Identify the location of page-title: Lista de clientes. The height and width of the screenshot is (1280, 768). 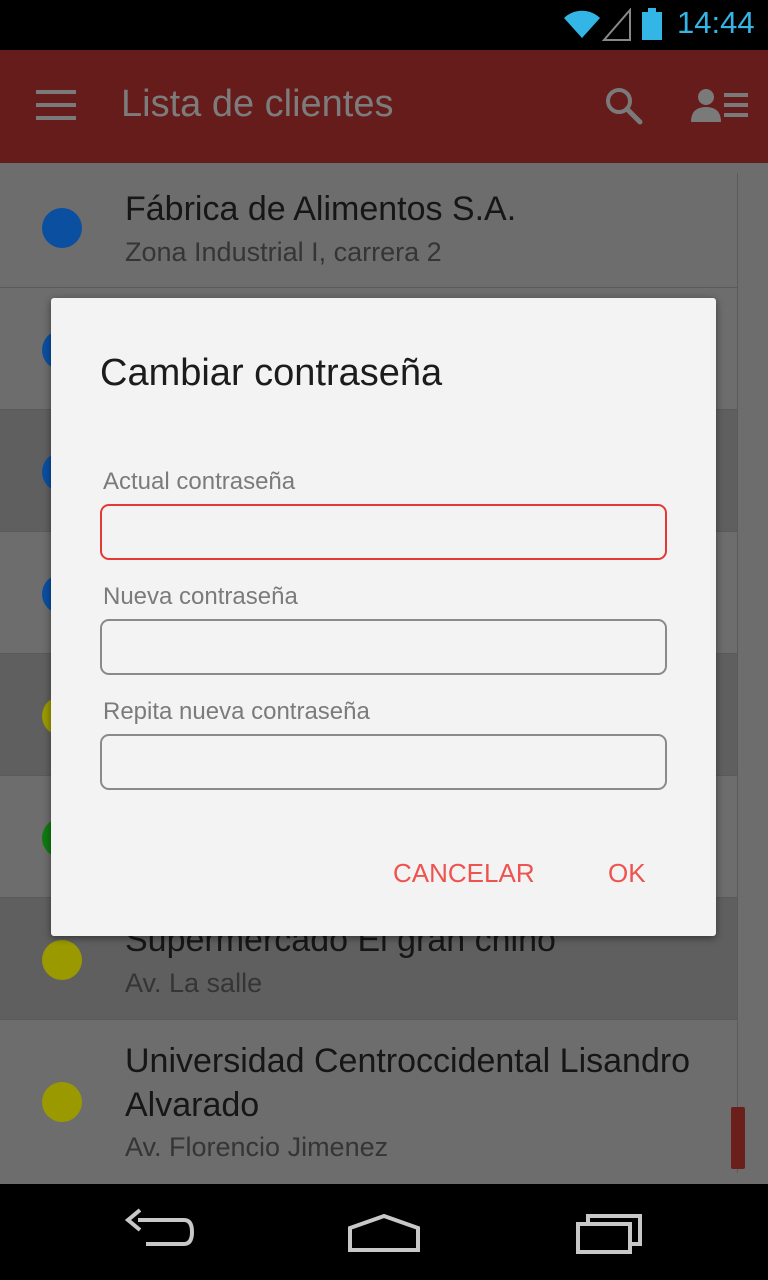
(257, 104).